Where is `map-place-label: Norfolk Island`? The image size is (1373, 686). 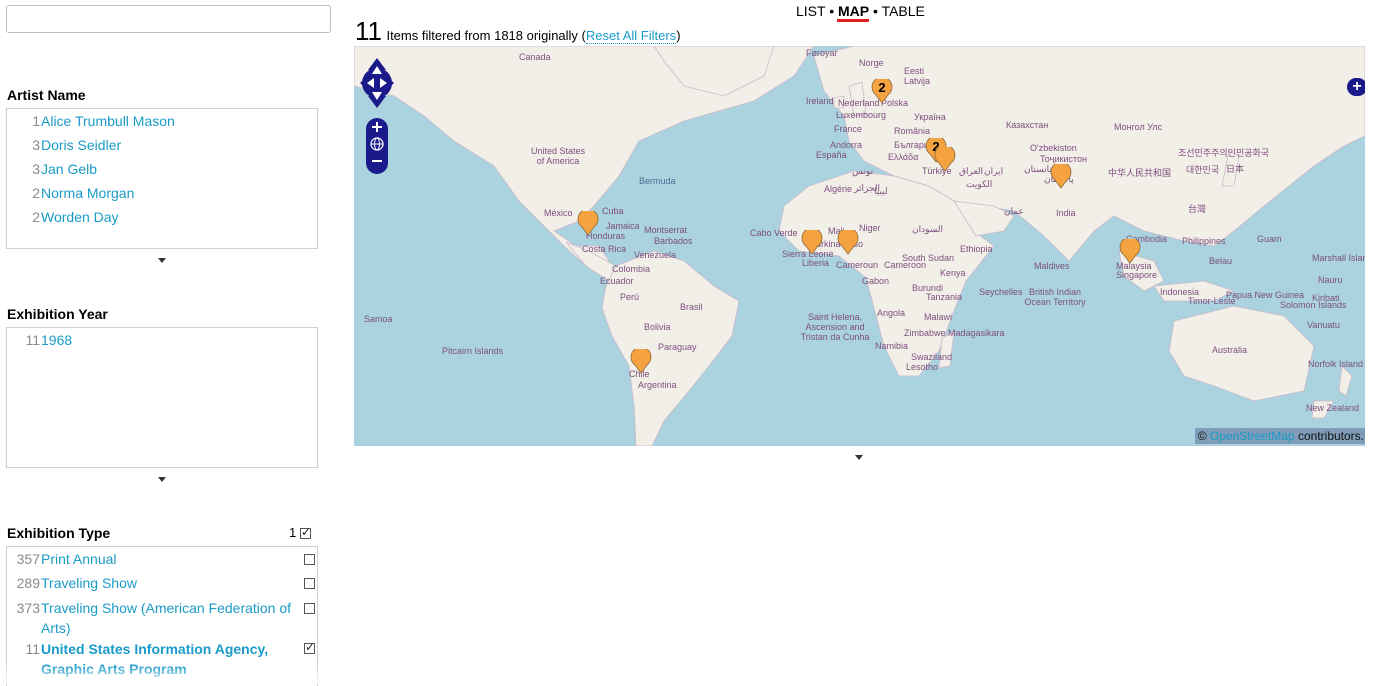
map-place-label: Norfolk Island is located at coordinates (1336, 364).